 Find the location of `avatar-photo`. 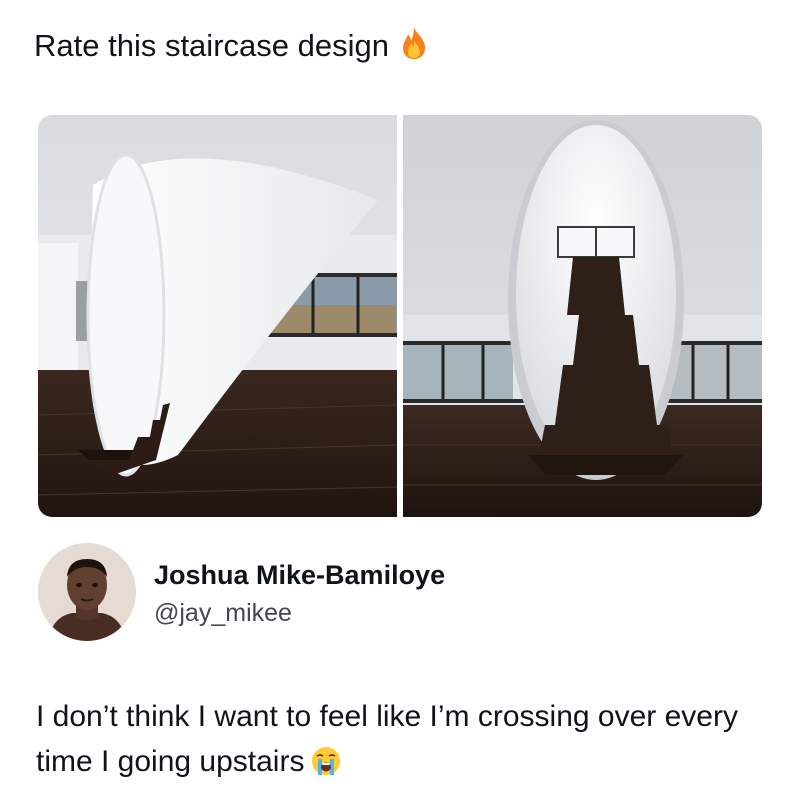

avatar-photo is located at coordinates (87, 592).